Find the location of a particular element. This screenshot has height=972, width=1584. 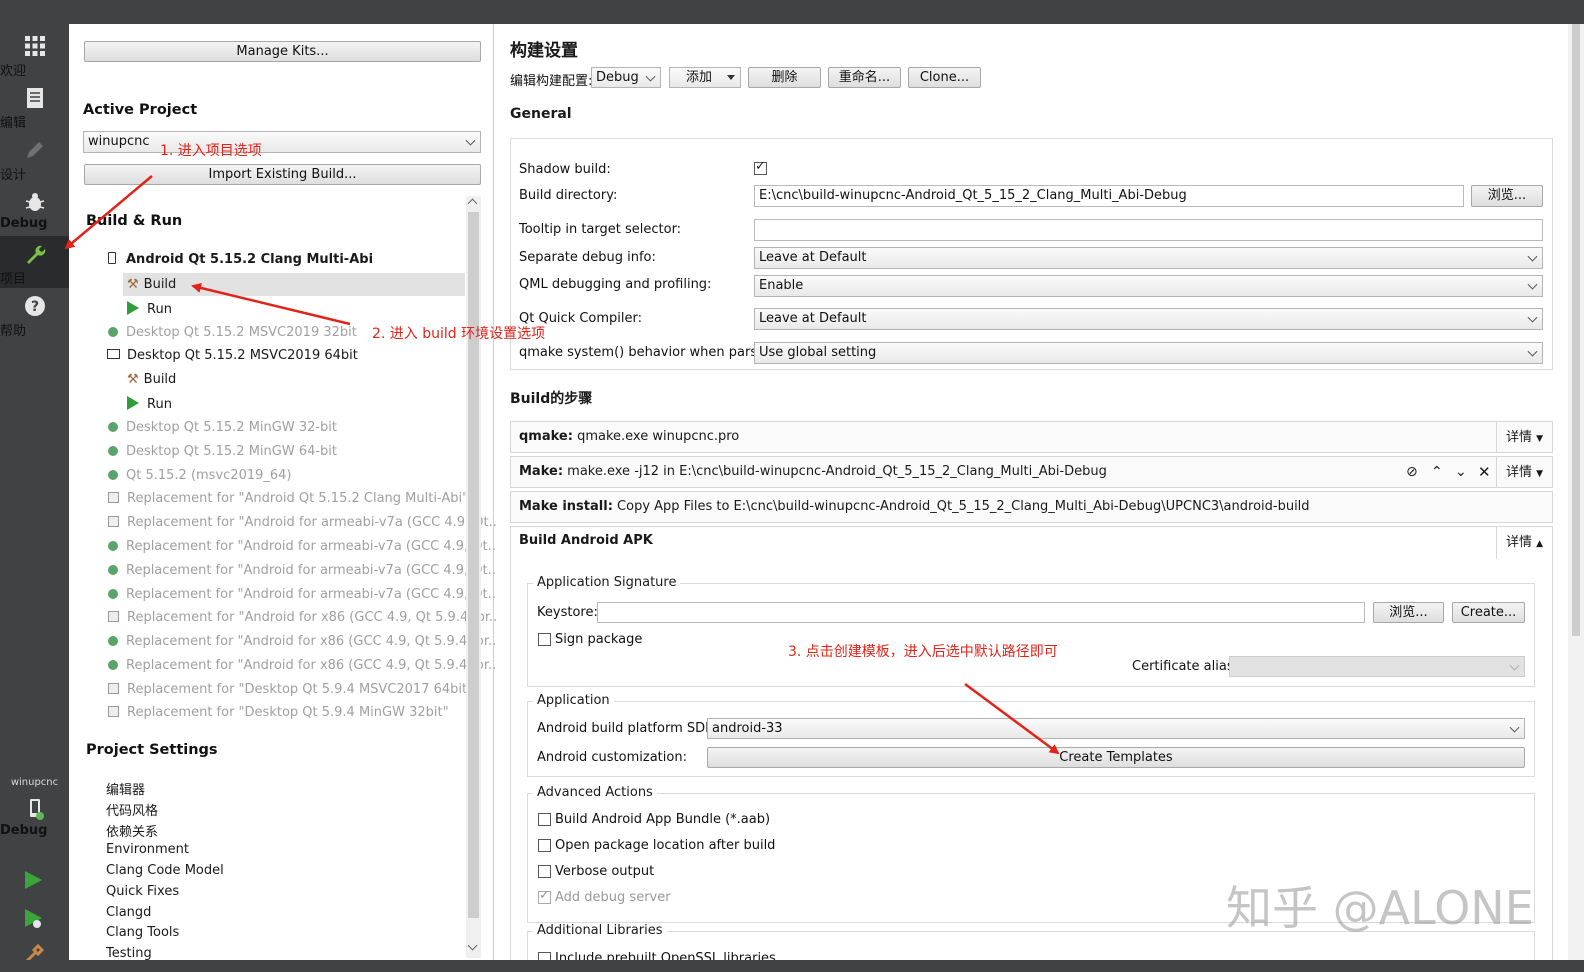

disable-step-icon: ⊘ is located at coordinates (1412, 472).